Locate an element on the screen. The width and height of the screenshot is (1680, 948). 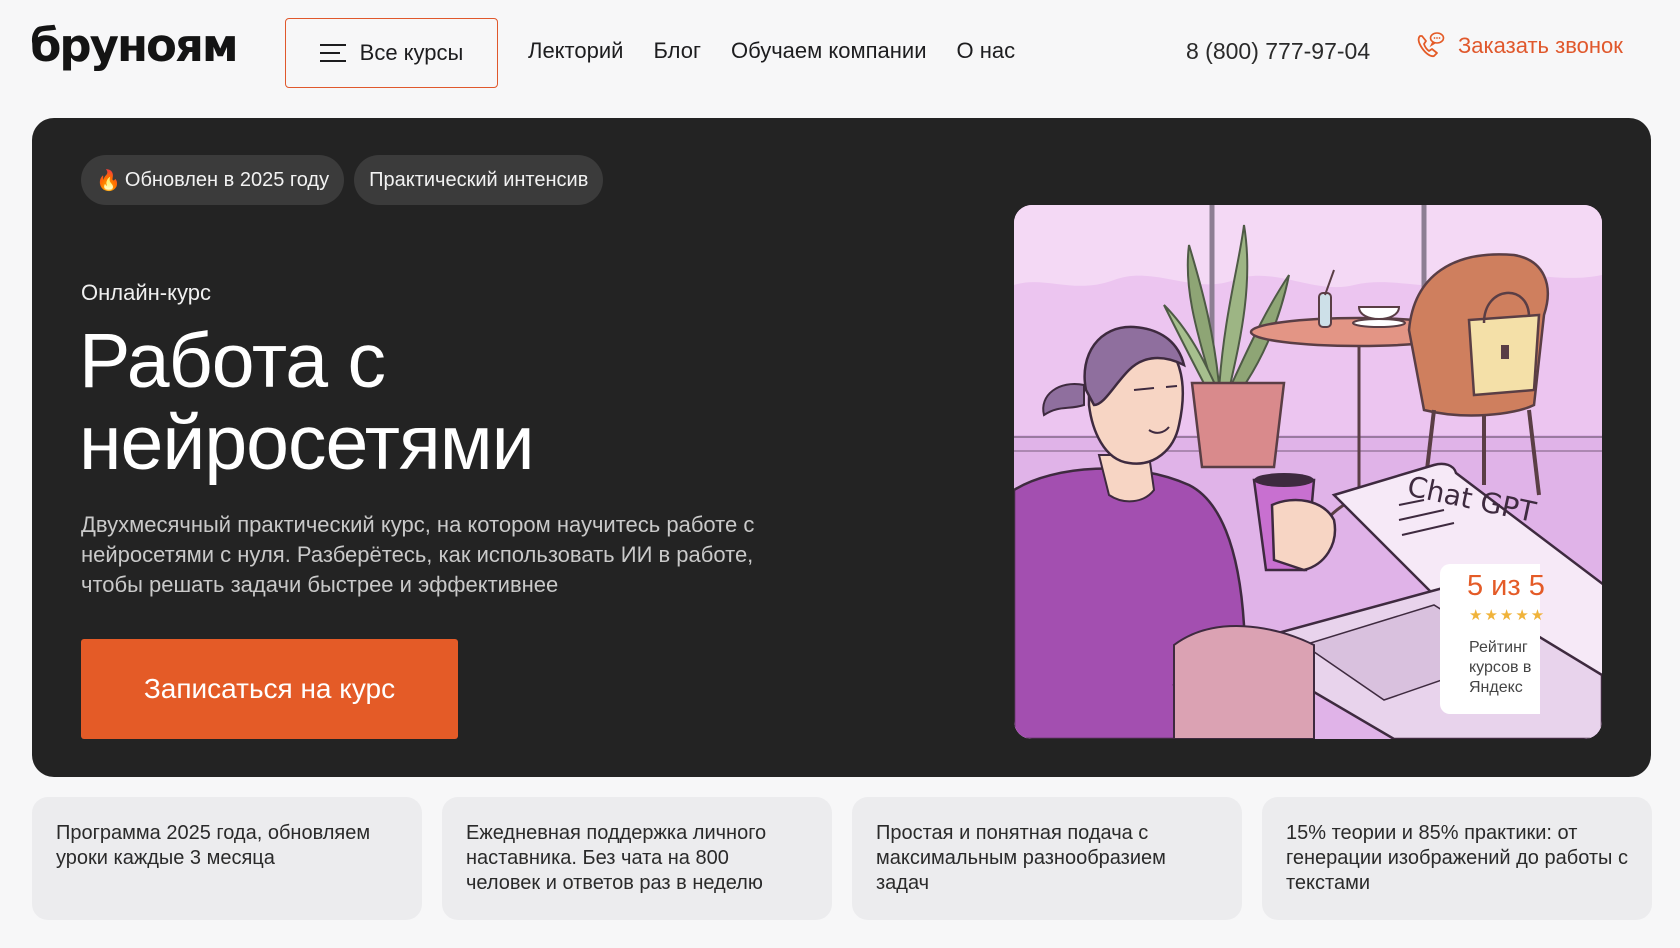
course-type: Онлайн-курс is located at coordinates (146, 292).